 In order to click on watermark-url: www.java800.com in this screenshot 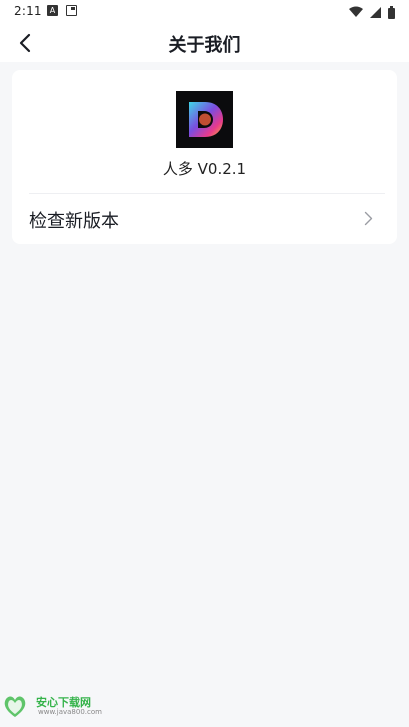, I will do `click(70, 712)`.